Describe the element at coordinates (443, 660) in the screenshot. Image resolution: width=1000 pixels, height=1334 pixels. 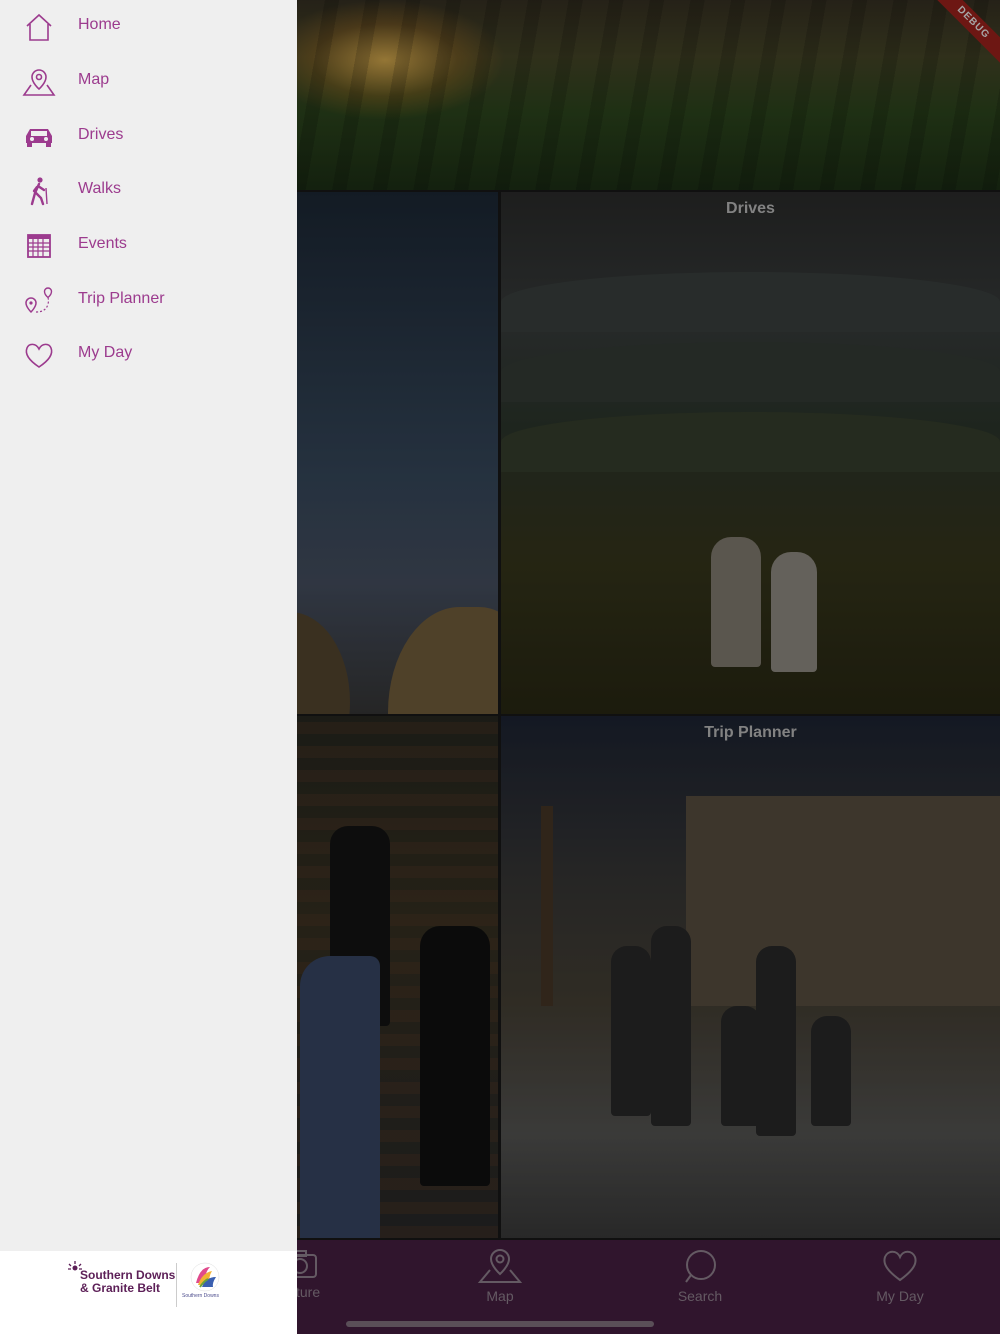
I see `boulder` at that location.